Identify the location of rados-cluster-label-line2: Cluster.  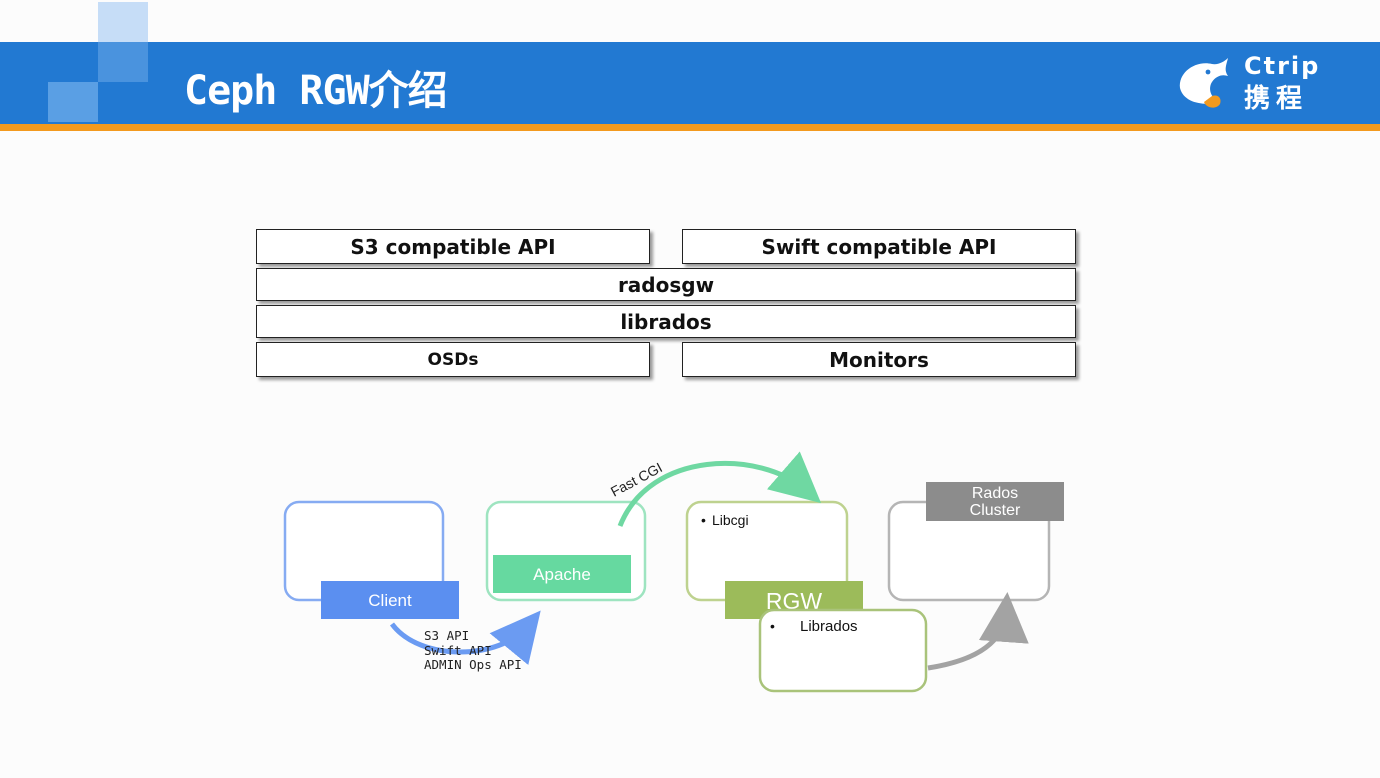
(995, 510).